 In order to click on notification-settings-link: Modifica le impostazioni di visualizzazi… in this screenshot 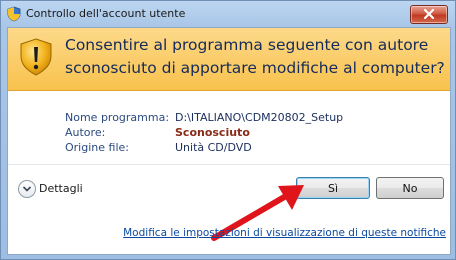, I will do `click(227, 233)`.